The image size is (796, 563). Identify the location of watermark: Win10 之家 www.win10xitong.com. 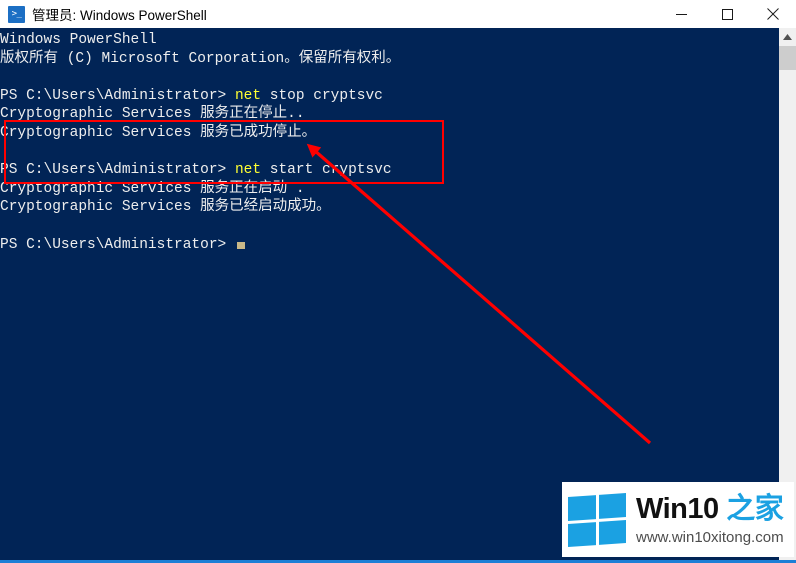
(678, 519).